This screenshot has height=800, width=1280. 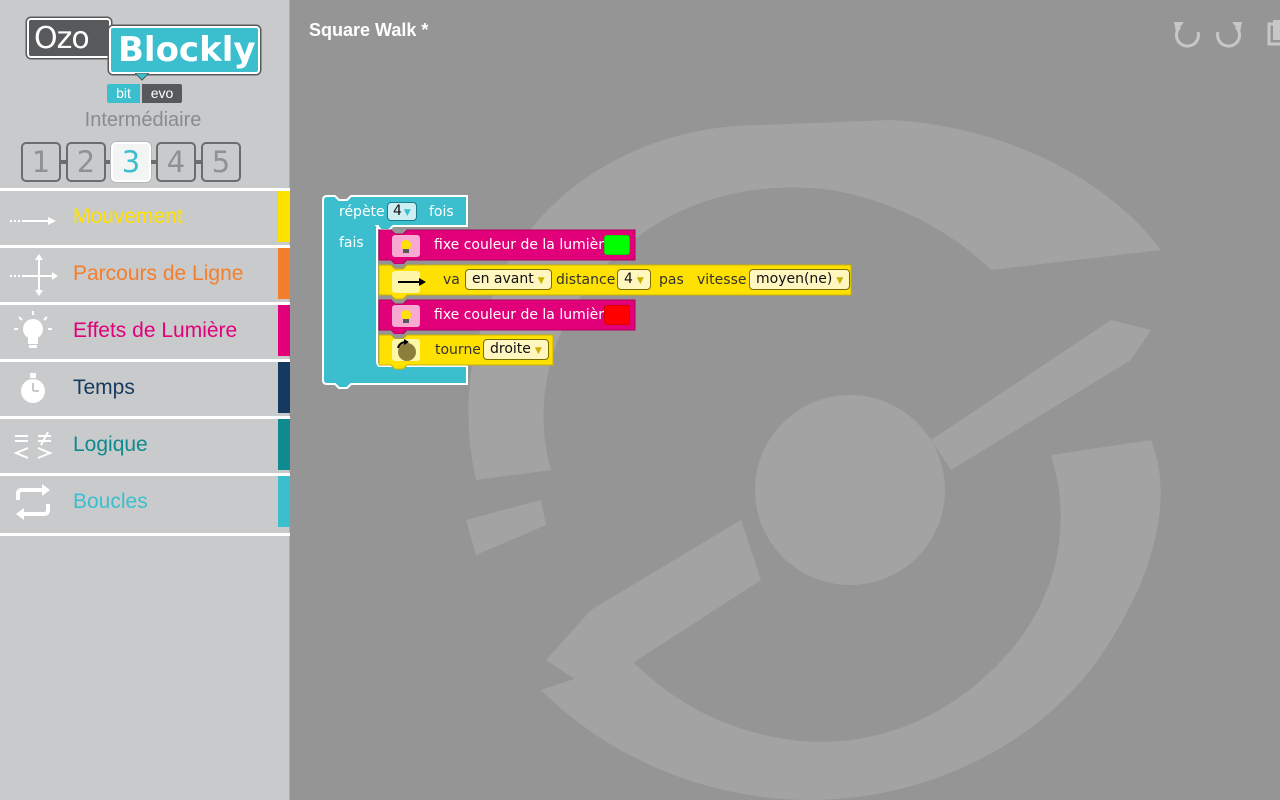 I want to click on category-parcours-de-ligne: Parcours de Ligne, so click(x=145, y=272).